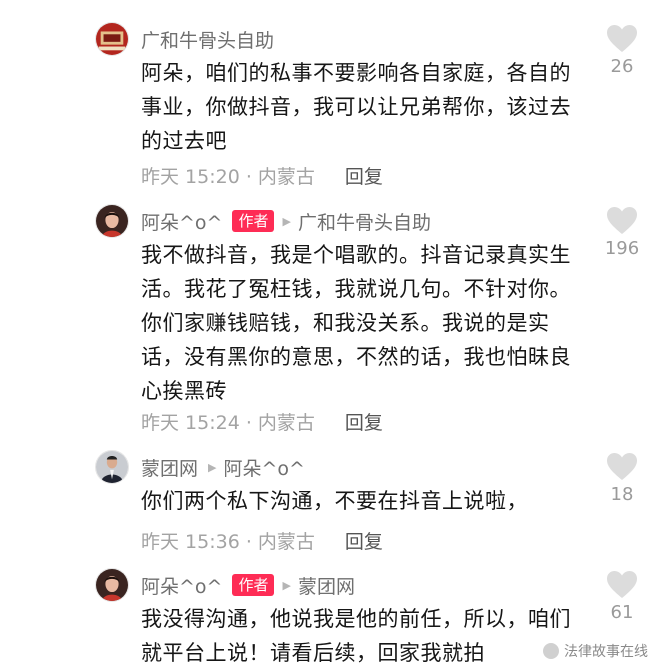 The width and height of the screenshot is (660, 670). I want to click on comment-meta: 阿朵^o^ 作者 ▶ 蒙团网, so click(248, 585).